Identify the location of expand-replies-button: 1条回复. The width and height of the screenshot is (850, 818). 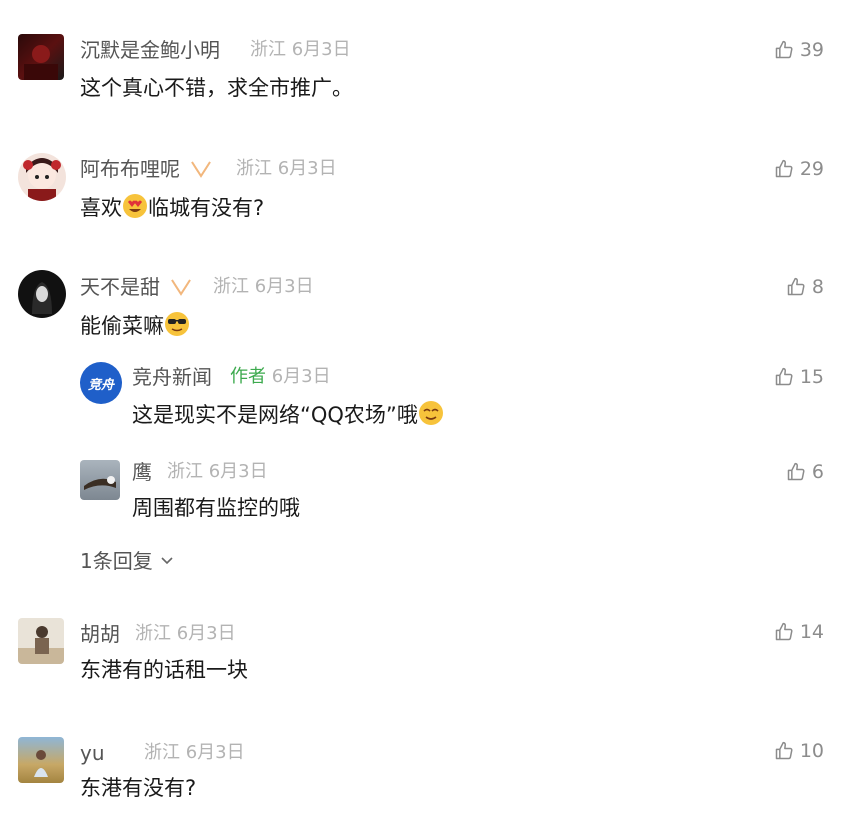
(127, 559).